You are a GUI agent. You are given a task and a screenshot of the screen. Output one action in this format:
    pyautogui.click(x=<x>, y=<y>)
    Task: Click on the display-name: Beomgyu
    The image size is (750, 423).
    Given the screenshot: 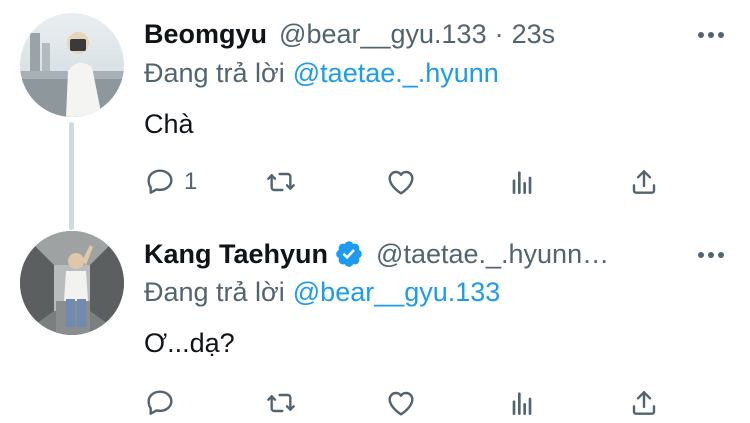 What is the action you would take?
    pyautogui.click(x=205, y=34)
    